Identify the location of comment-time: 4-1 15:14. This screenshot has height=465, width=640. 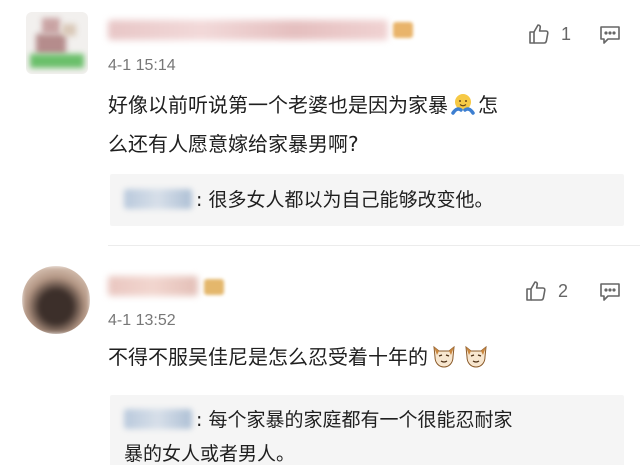
(142, 65).